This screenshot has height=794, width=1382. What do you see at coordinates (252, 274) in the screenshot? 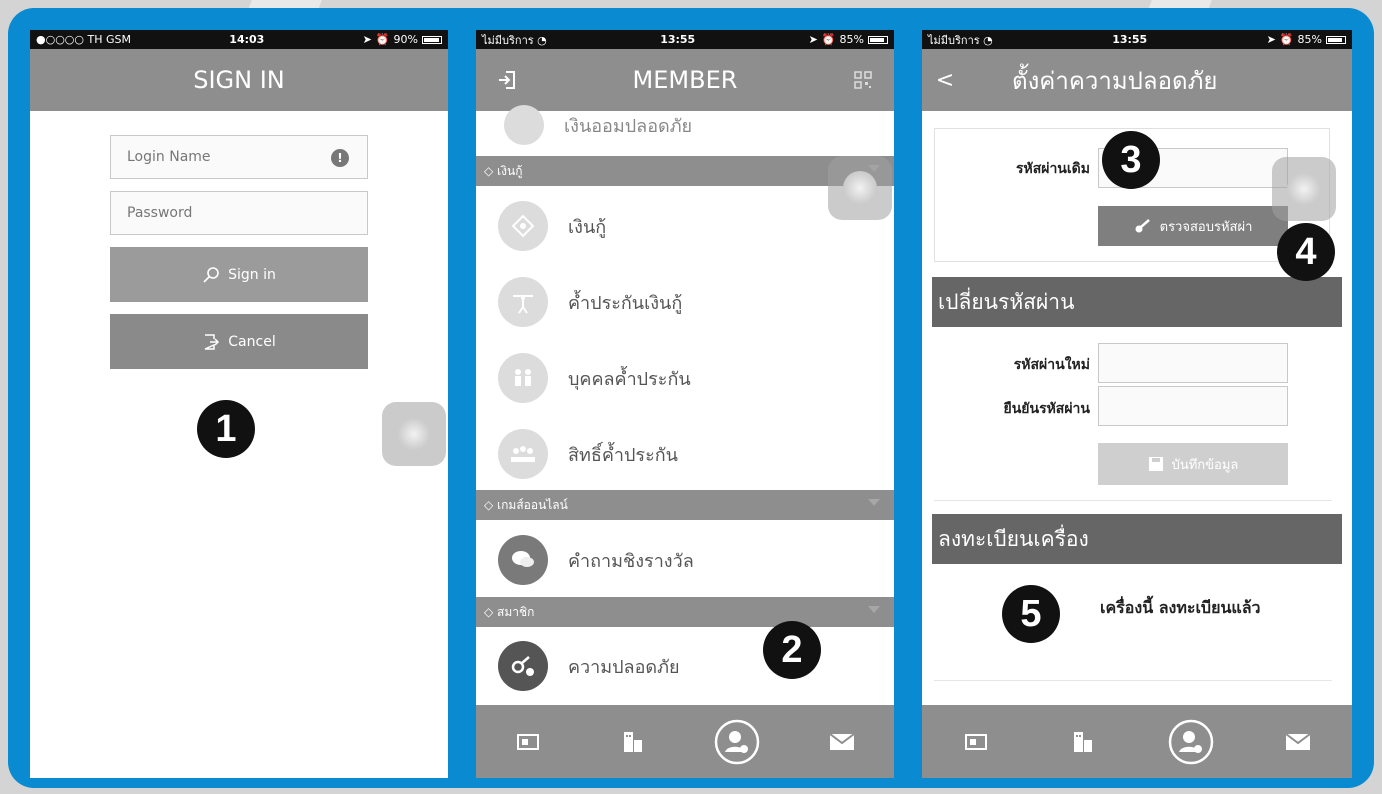
I see `sign-in-label: Sign in` at bounding box center [252, 274].